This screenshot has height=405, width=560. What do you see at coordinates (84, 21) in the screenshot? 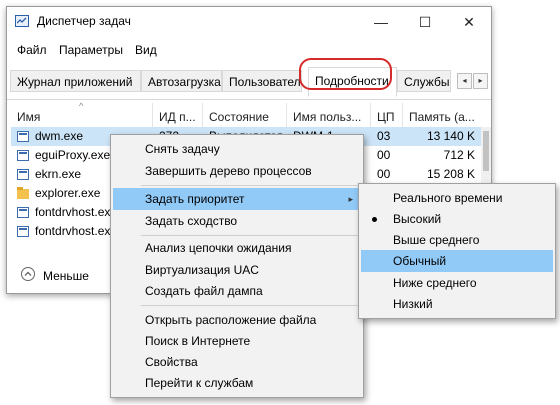
I see `window-title: Диспетчер задач` at bounding box center [84, 21].